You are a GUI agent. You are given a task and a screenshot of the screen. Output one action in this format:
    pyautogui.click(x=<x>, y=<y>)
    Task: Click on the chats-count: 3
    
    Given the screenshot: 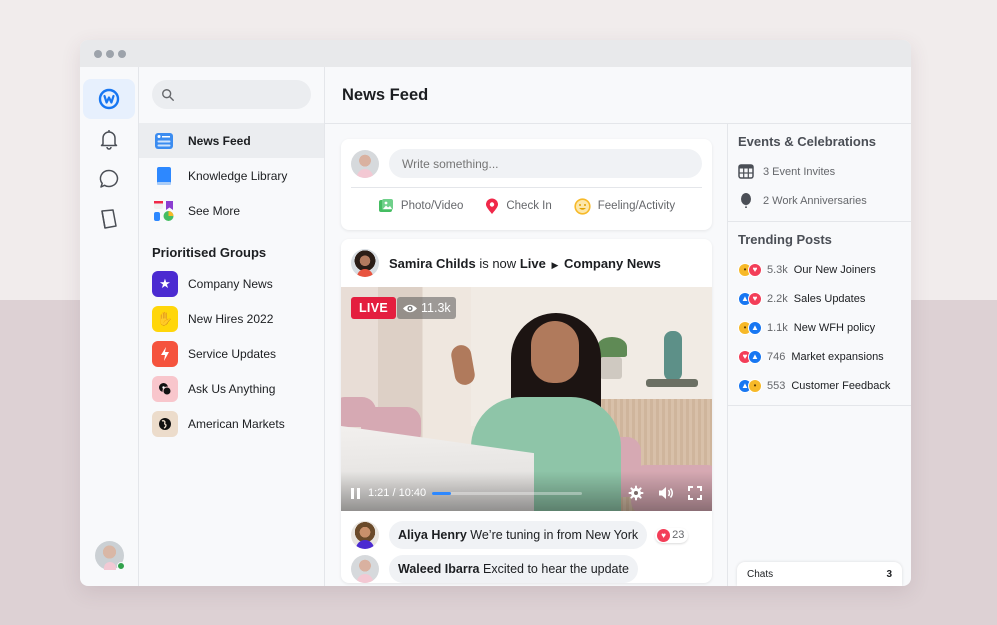 What is the action you would take?
    pyautogui.click(x=889, y=574)
    